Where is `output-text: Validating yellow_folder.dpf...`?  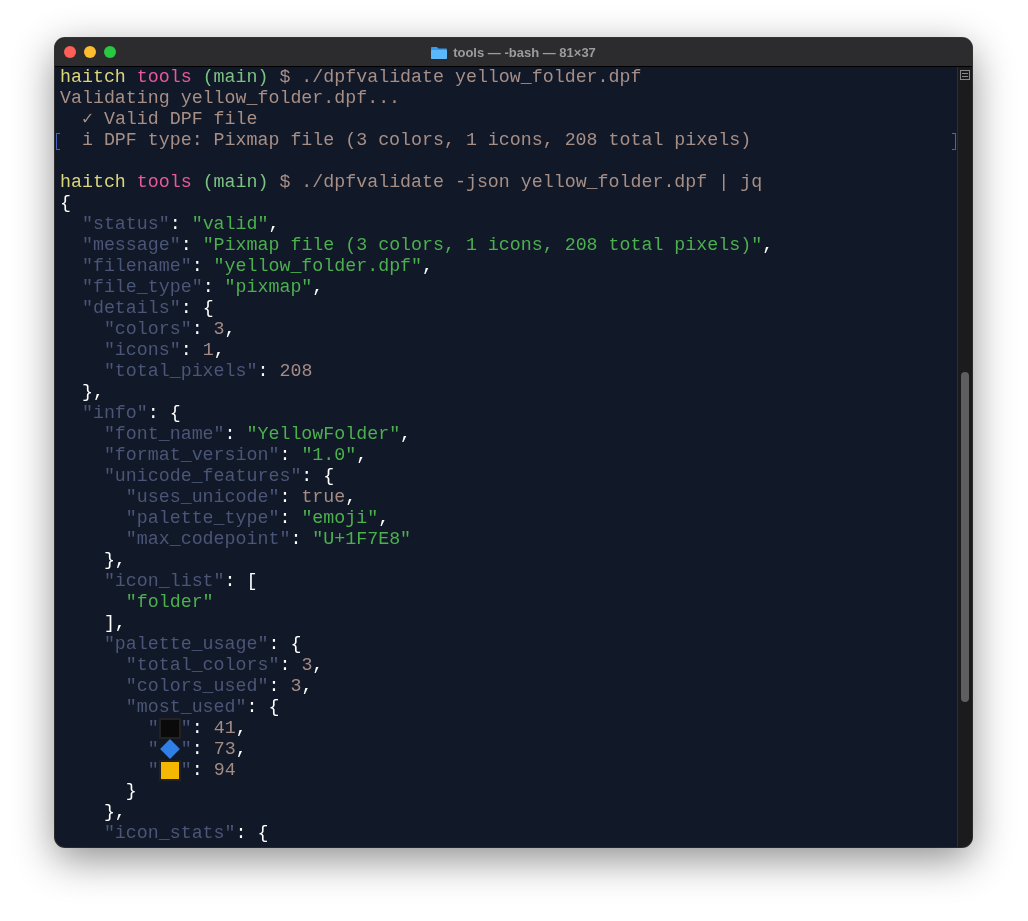 output-text: Validating yellow_folder.dpf... is located at coordinates (230, 98).